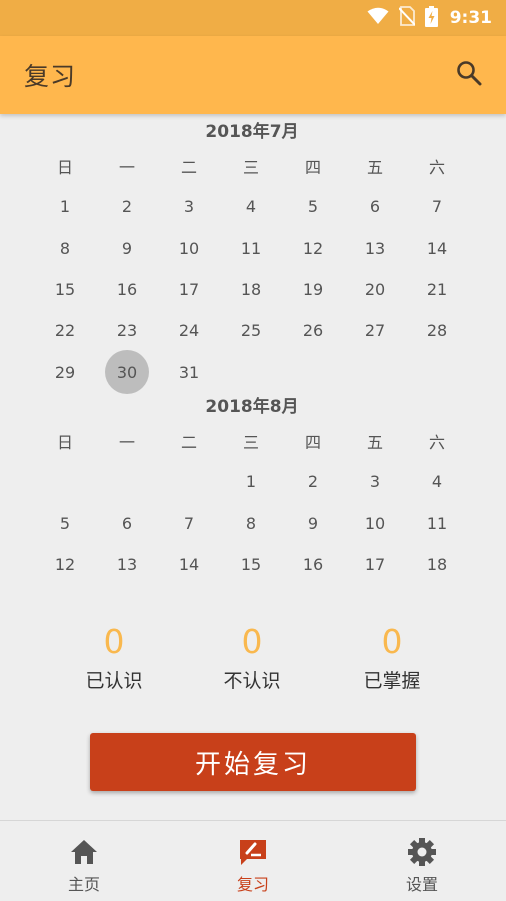  What do you see at coordinates (436, 442) in the screenshot?
I see `weekday-label: 六` at bounding box center [436, 442].